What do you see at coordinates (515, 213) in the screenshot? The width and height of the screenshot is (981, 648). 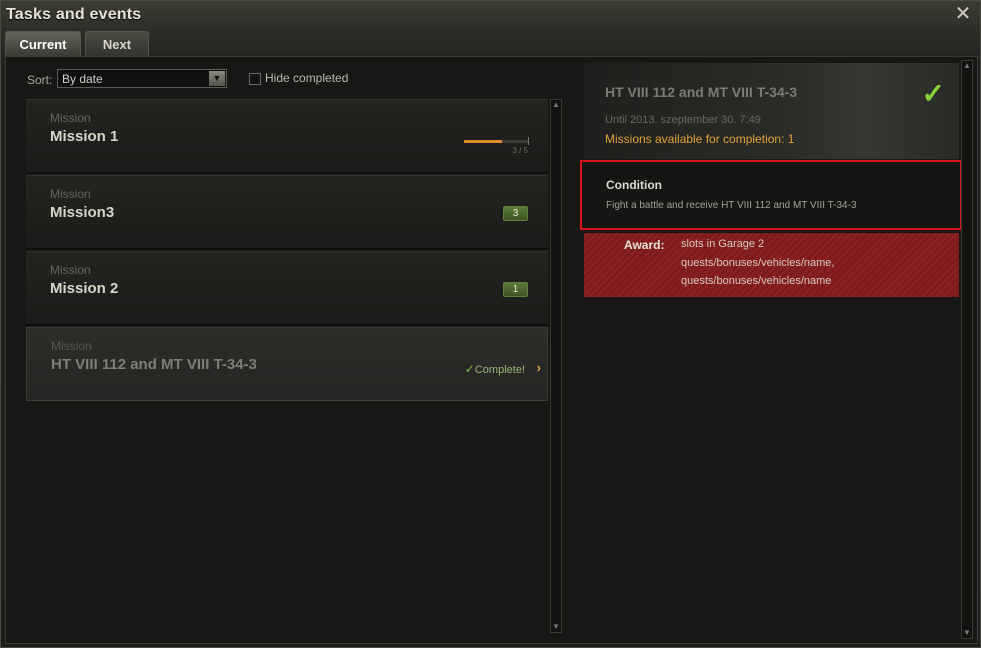 I see `mission-count-badge: 3` at bounding box center [515, 213].